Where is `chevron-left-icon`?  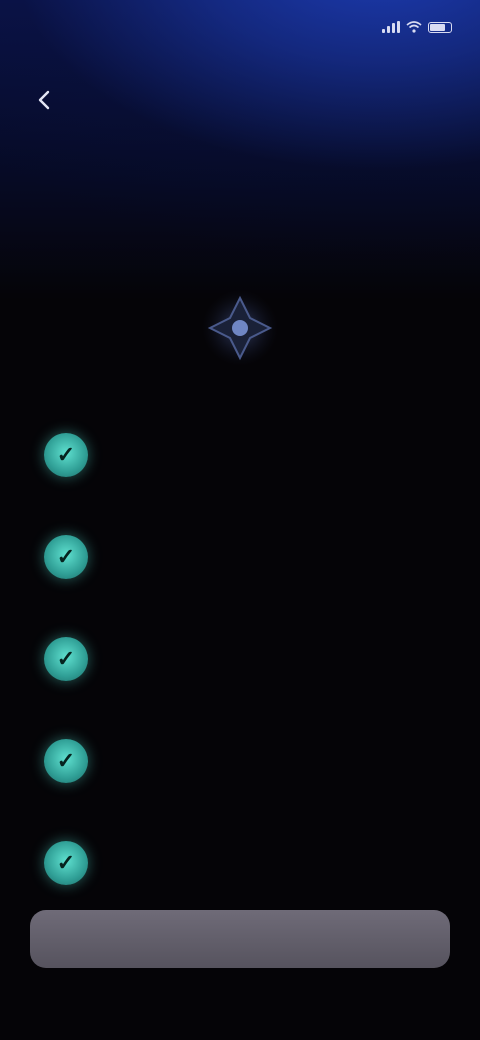 chevron-left-icon is located at coordinates (44, 100).